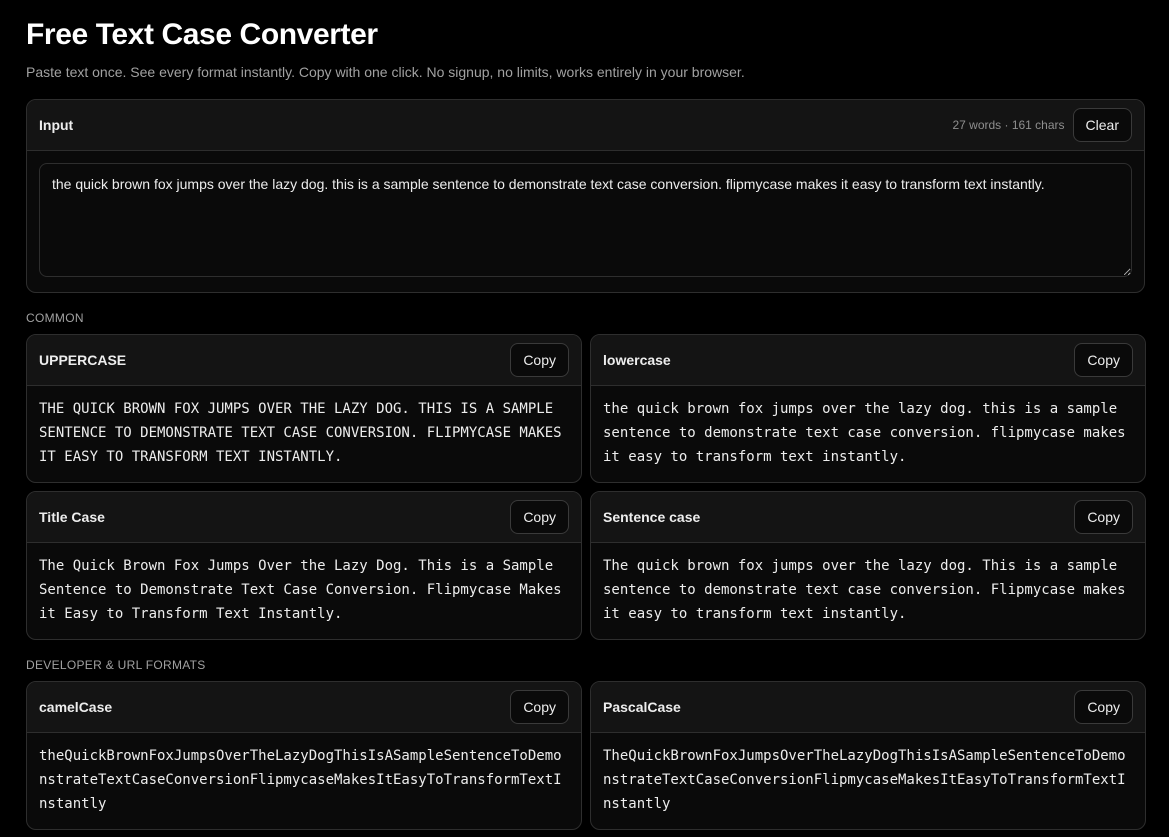 Image resolution: width=1169 pixels, height=837 pixels. I want to click on card-title: PascalCase, so click(642, 707).